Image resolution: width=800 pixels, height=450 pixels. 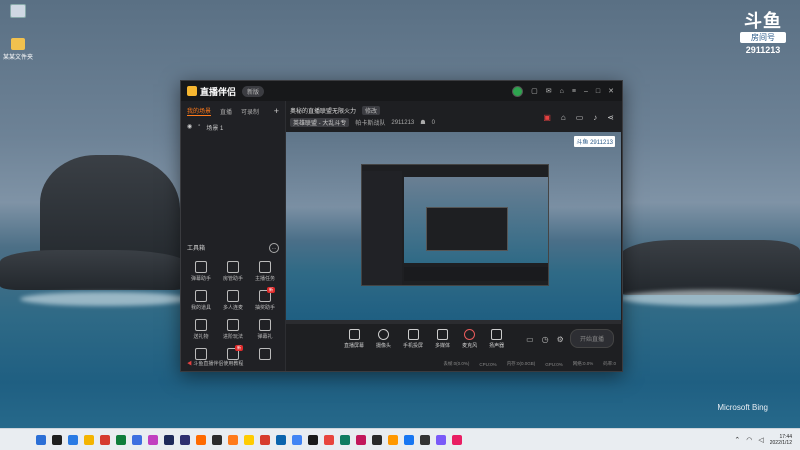 I want to click on mail-icon: ✉, so click(x=549, y=91).